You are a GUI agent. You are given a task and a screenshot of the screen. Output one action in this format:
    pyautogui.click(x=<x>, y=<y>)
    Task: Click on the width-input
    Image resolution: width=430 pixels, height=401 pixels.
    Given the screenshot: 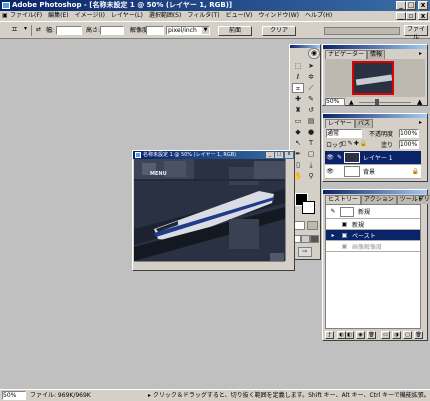 What is the action you would take?
    pyautogui.click(x=69, y=30)
    